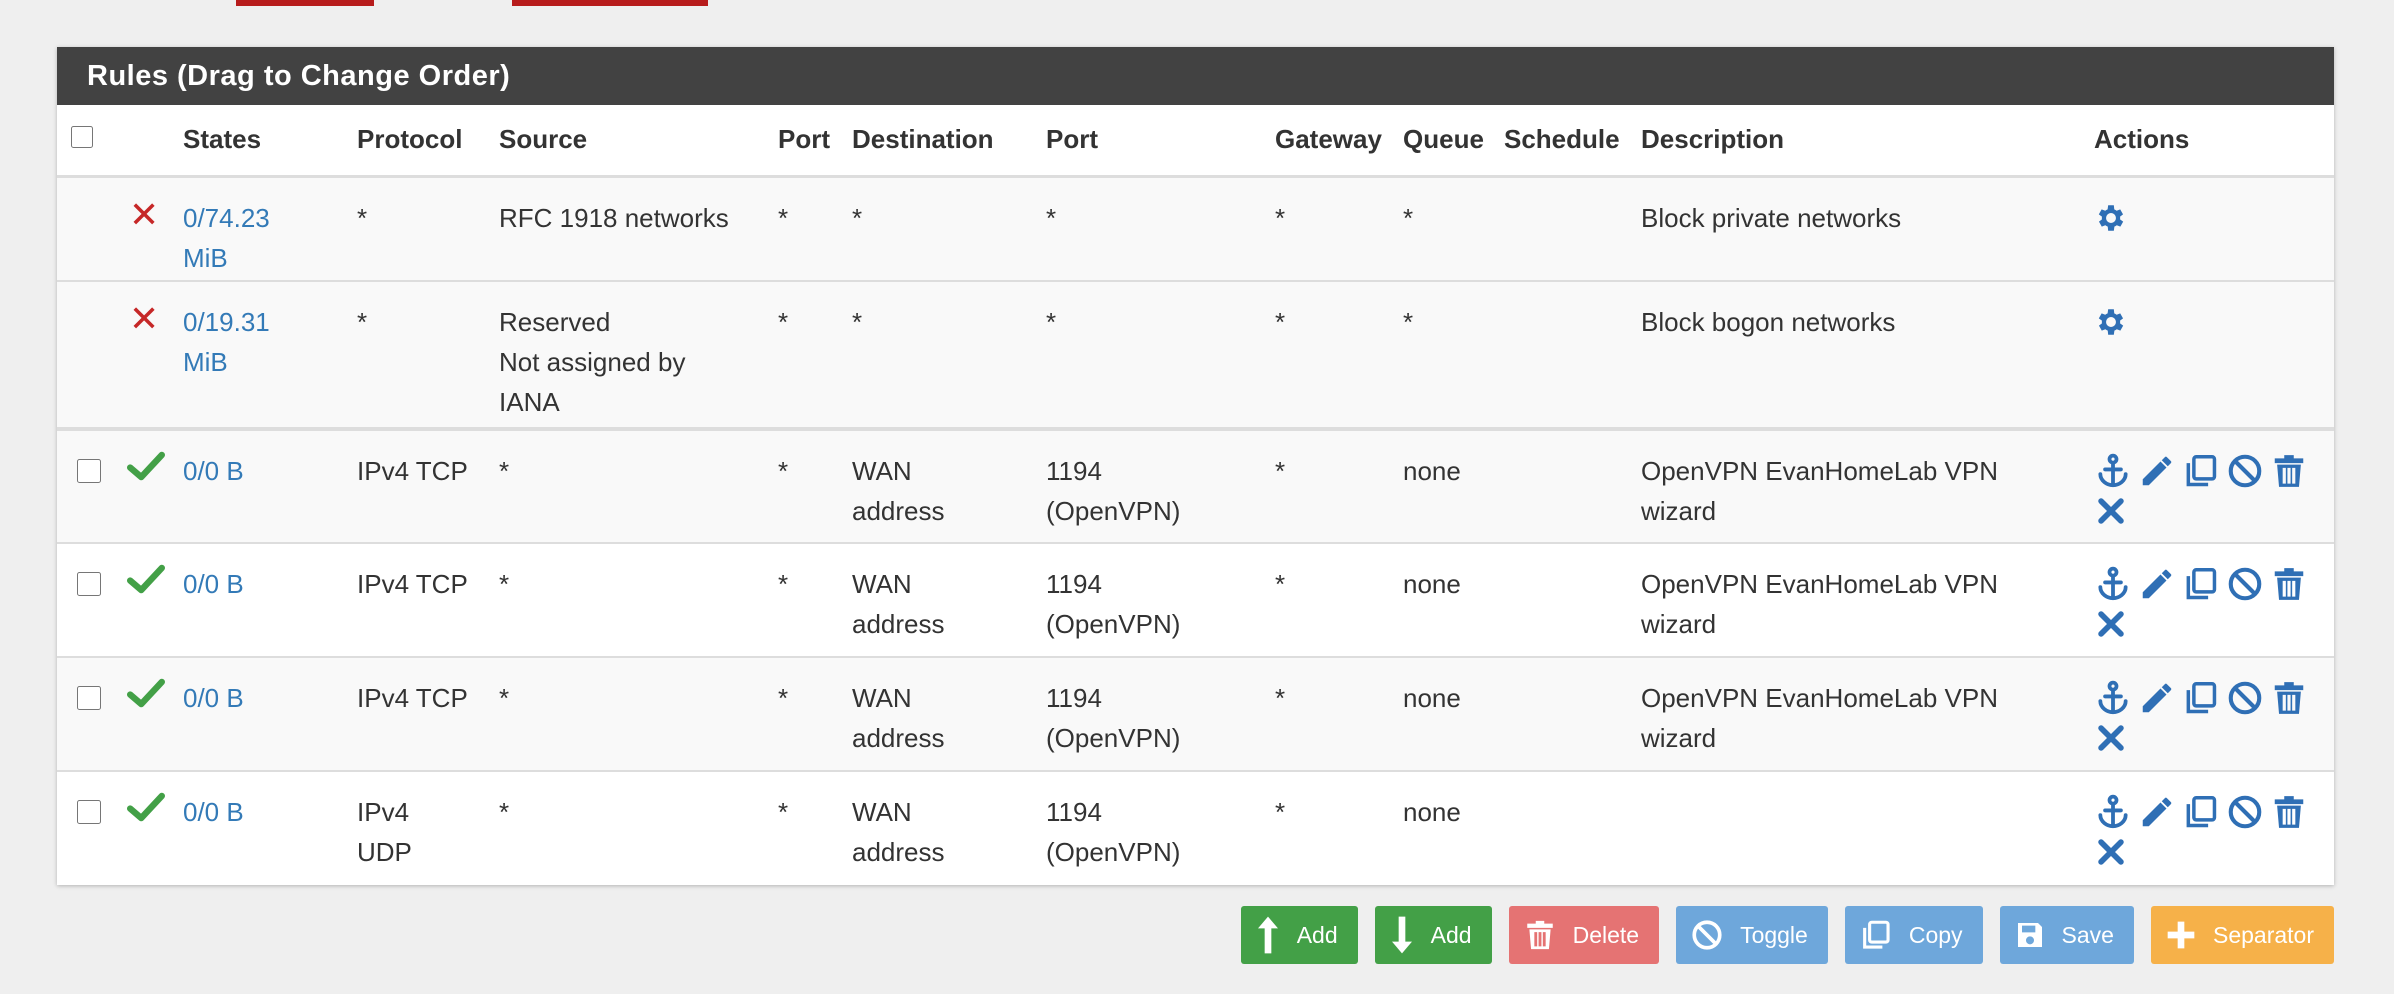 This screenshot has width=2394, height=994. I want to click on source-cell: RFC 1918 networks, so click(638, 228).